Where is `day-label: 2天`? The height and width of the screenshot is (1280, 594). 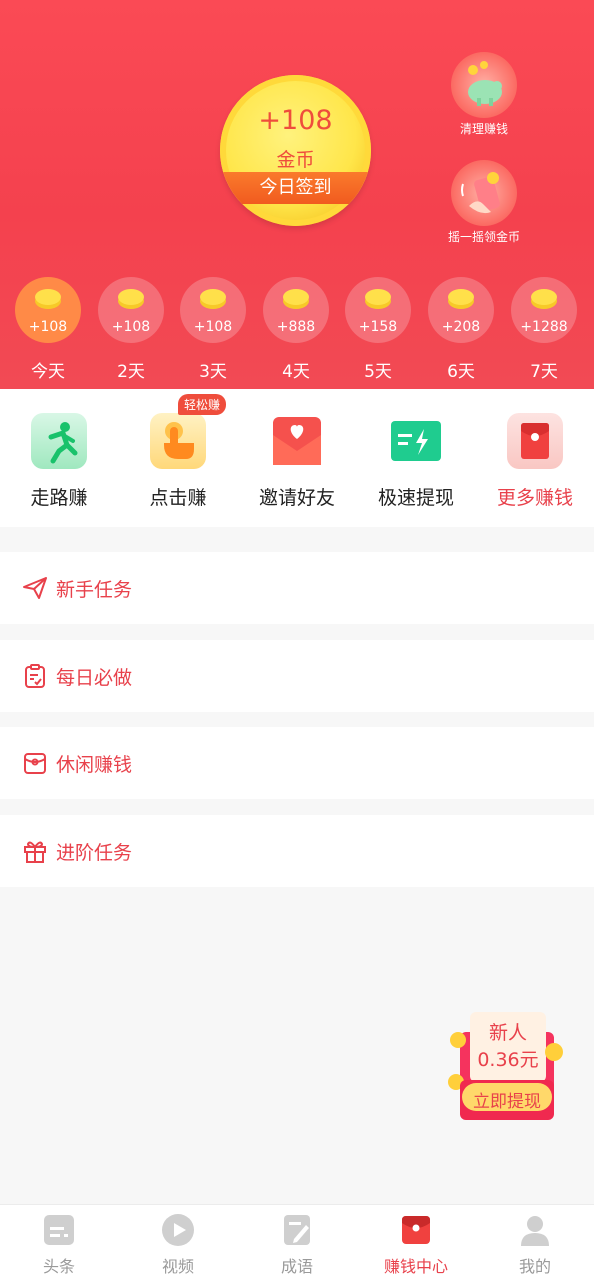
day-label: 2天 is located at coordinates (131, 372).